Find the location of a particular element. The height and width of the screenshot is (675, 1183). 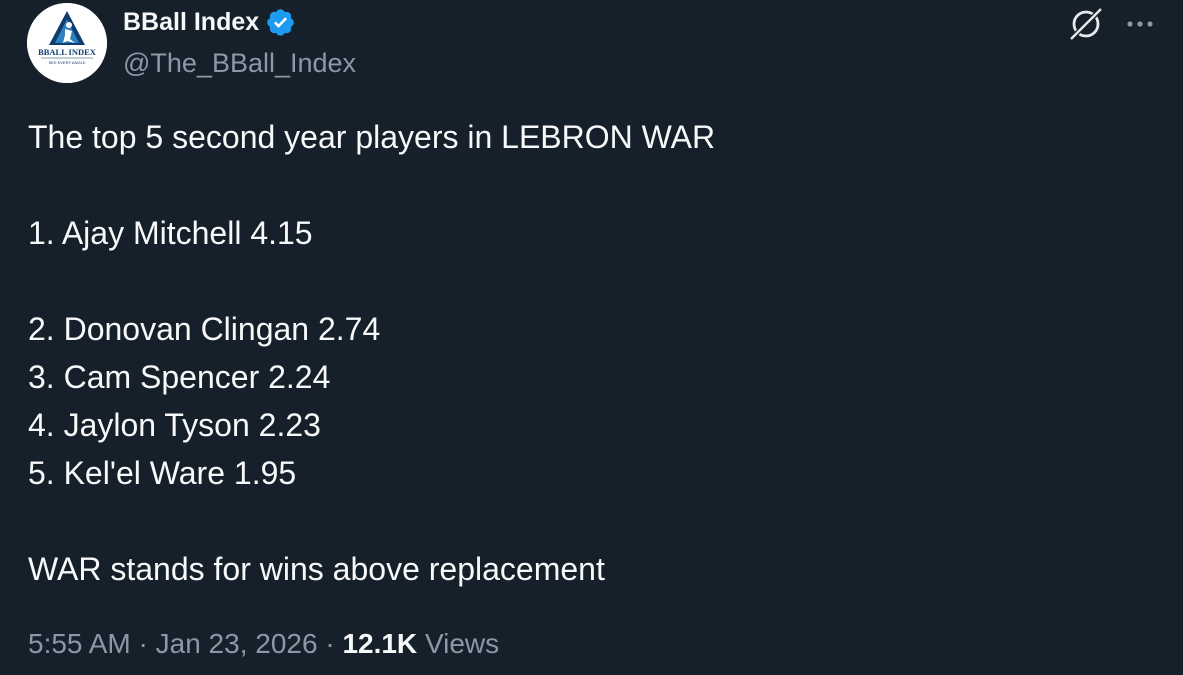

tweet-date: Jan 23, 2026 is located at coordinates (237, 643).